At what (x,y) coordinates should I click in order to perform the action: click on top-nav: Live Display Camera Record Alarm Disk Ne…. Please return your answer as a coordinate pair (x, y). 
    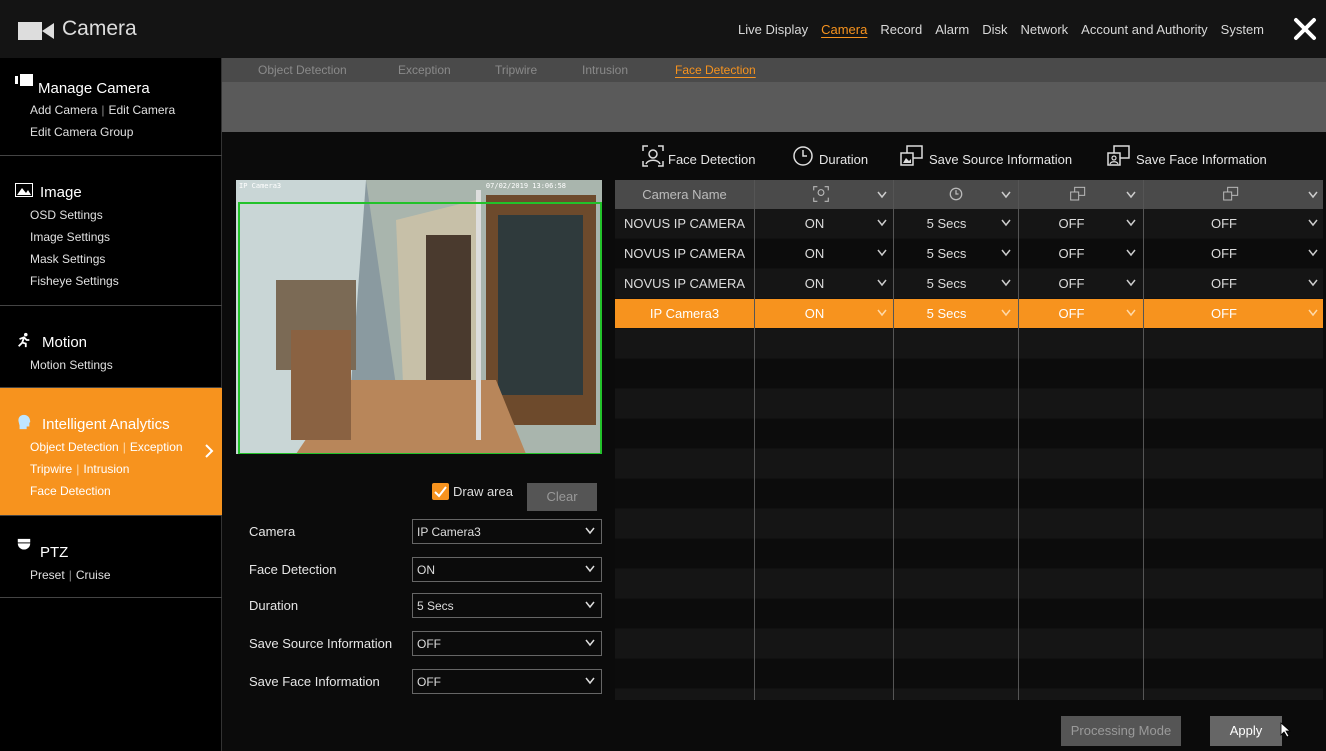
    Looking at the image, I should click on (994, 29).